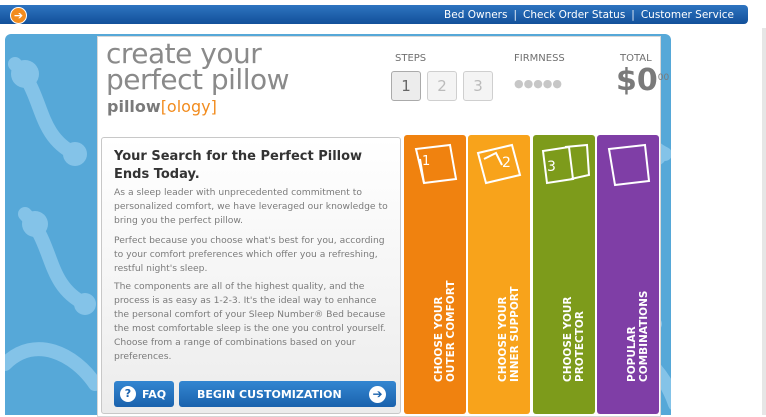 The width and height of the screenshot is (766, 417). I want to click on inner-support-text: CHOOSE YOUR INNER SUPPORT, so click(509, 334).